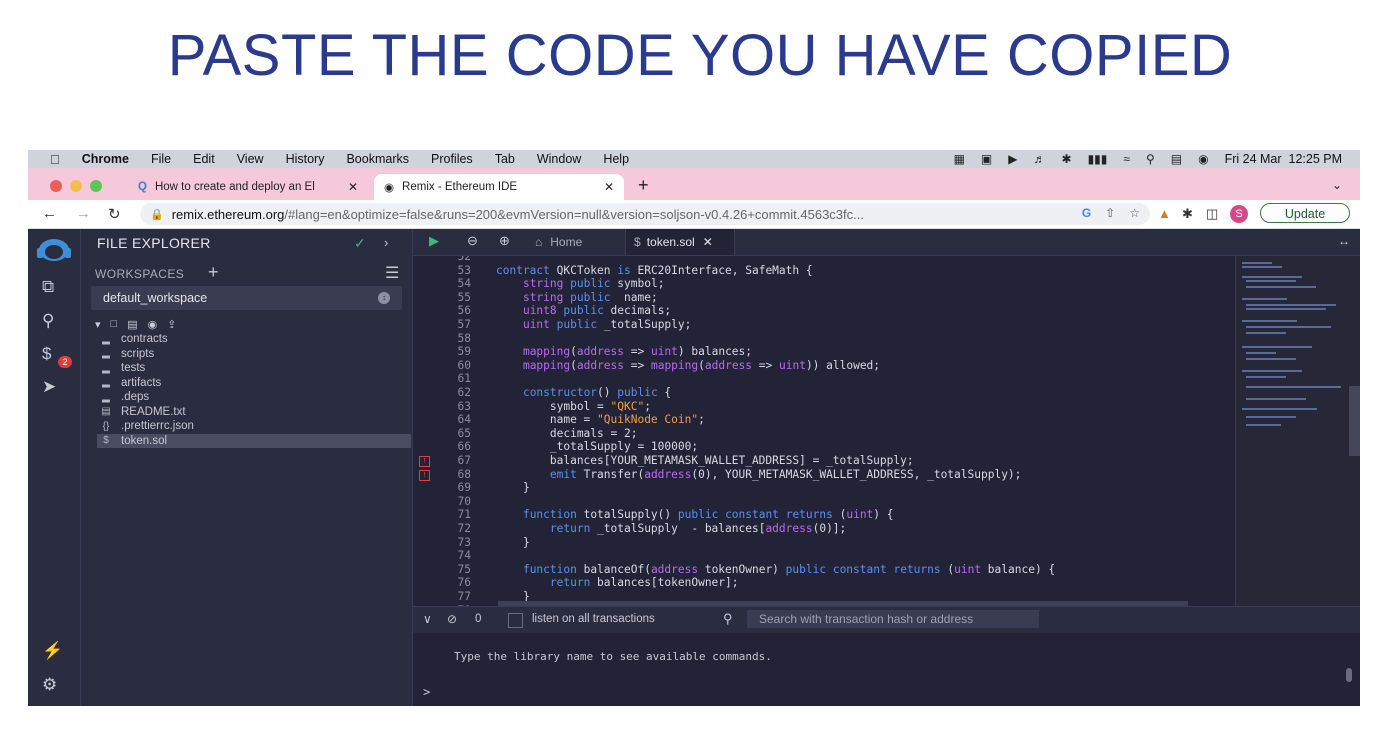 The width and height of the screenshot is (1400, 736). What do you see at coordinates (559, 159) in the screenshot?
I see `menu-window: Window` at bounding box center [559, 159].